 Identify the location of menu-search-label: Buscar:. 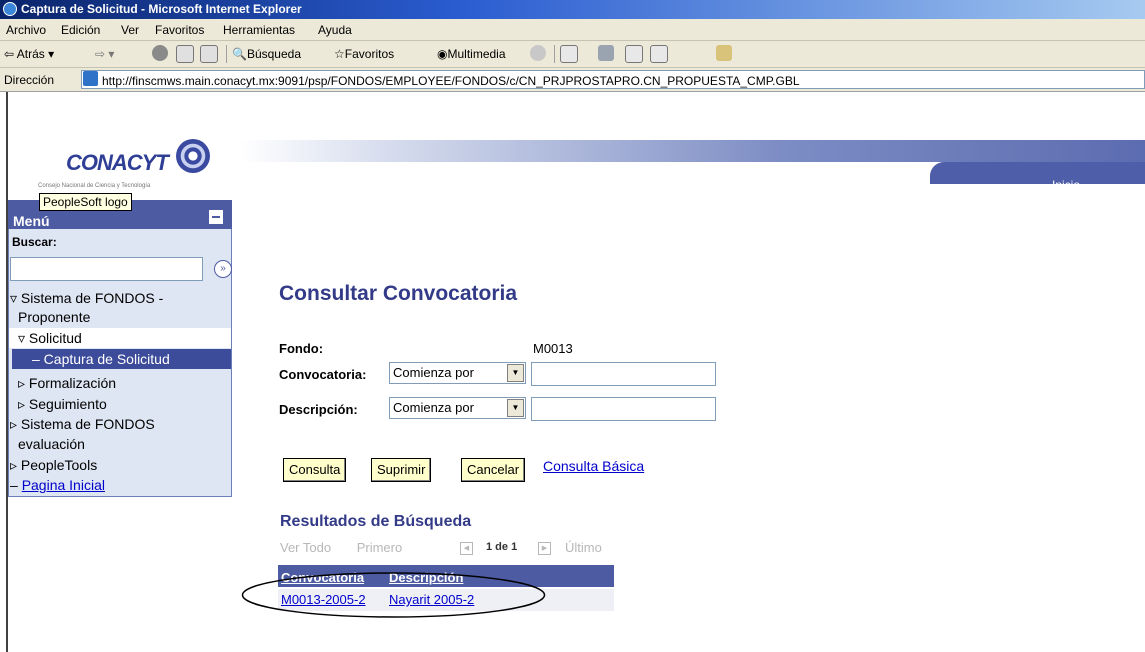
(34, 242).